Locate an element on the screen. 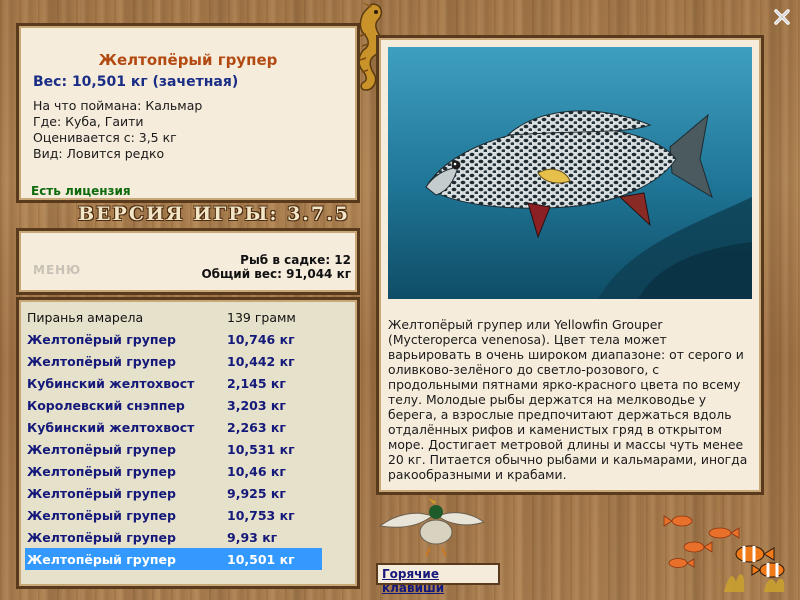  catch-row: Желтопёрый групер 10,531 кг is located at coordinates (173, 449).